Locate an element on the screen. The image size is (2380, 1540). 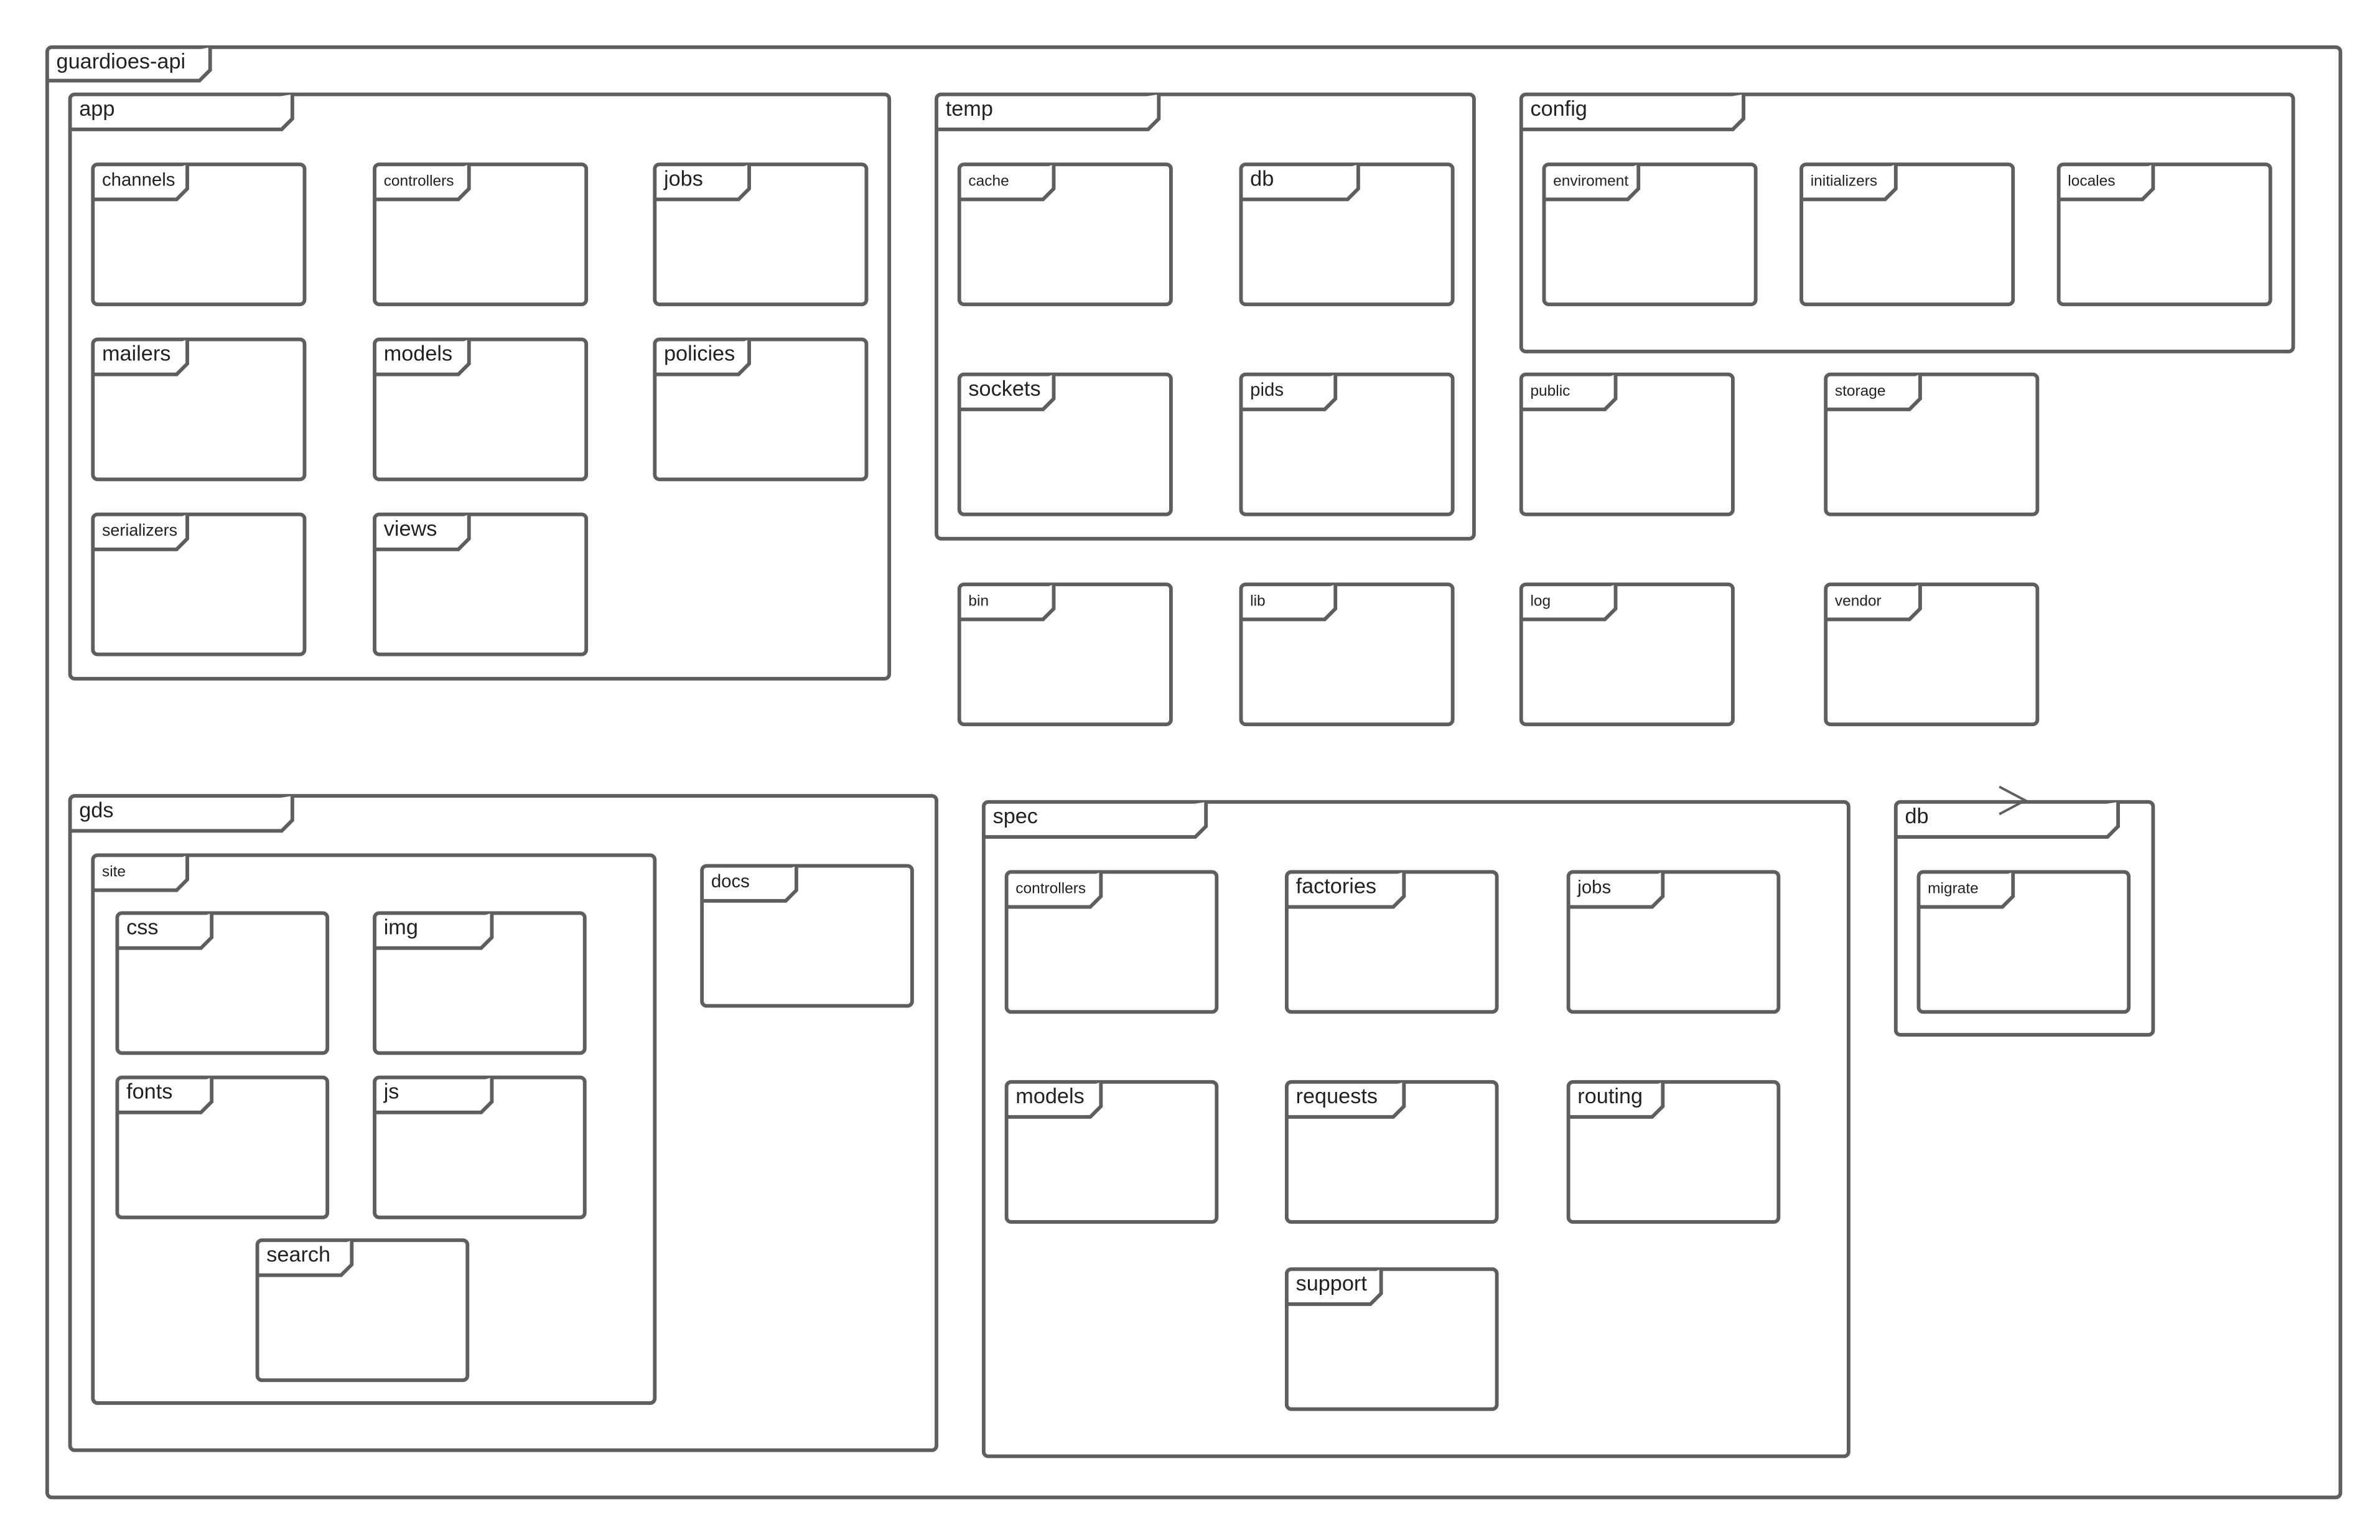
package-vendor: vendor is located at coordinates (1932, 654).